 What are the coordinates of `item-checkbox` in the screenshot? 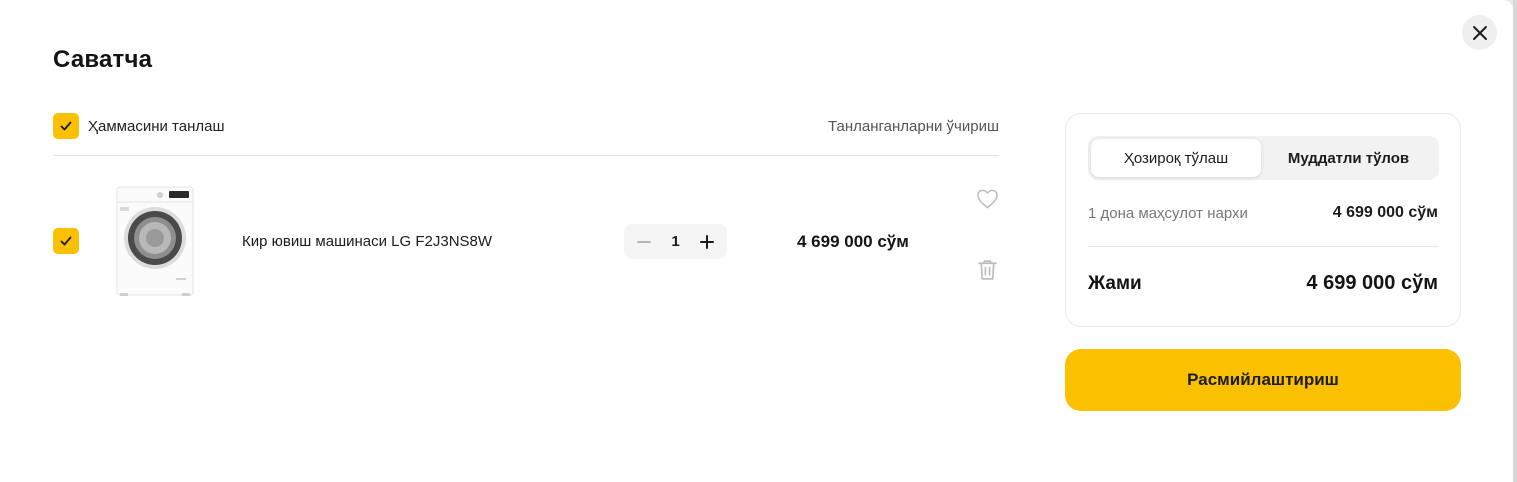 It's located at (66, 241).